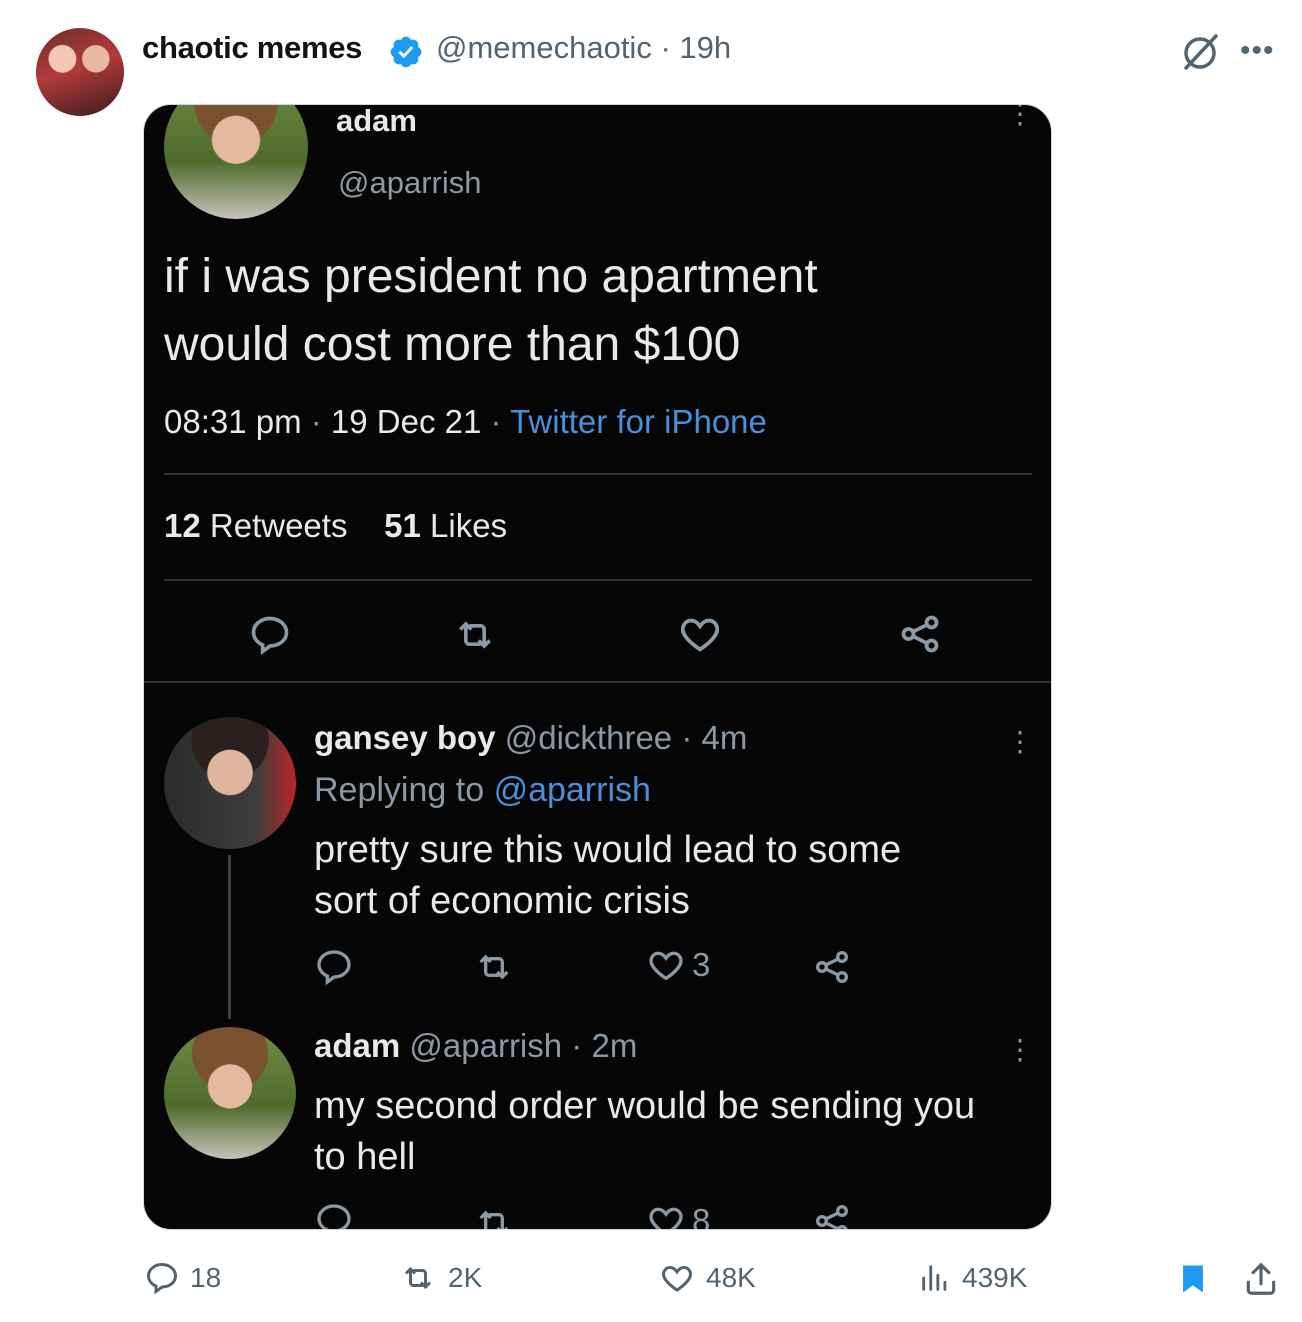  What do you see at coordinates (252, 48) in the screenshot?
I see `author-name: chaotic memes` at bounding box center [252, 48].